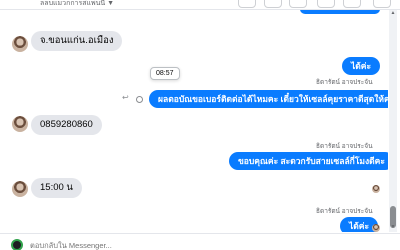 The width and height of the screenshot is (400, 250). Describe the element at coordinates (77, 41) in the screenshot. I see `message-incoming: จ.ขอนแก่น.อเมือง` at that location.